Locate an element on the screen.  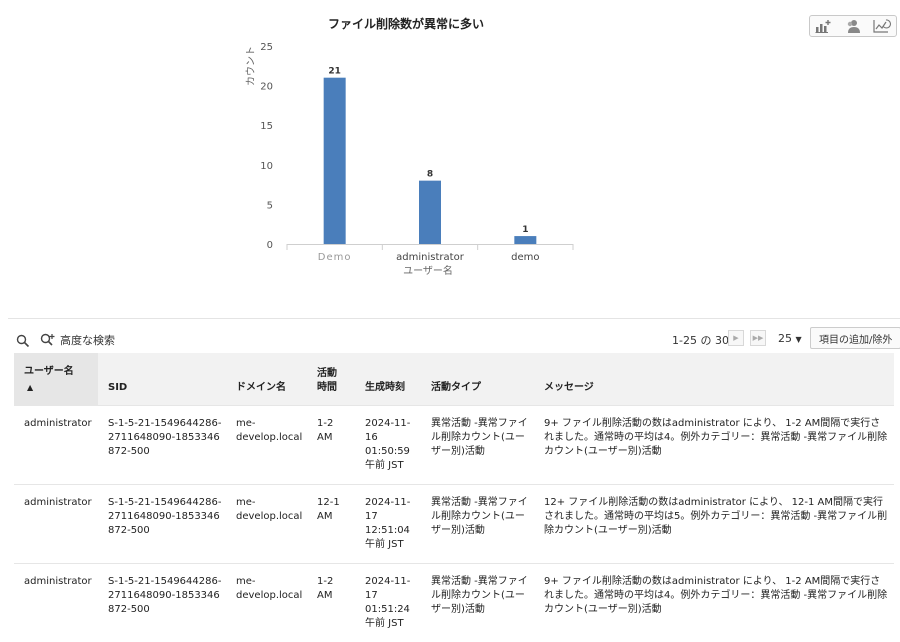
x-tick-label: Demo is located at coordinates (335, 257).